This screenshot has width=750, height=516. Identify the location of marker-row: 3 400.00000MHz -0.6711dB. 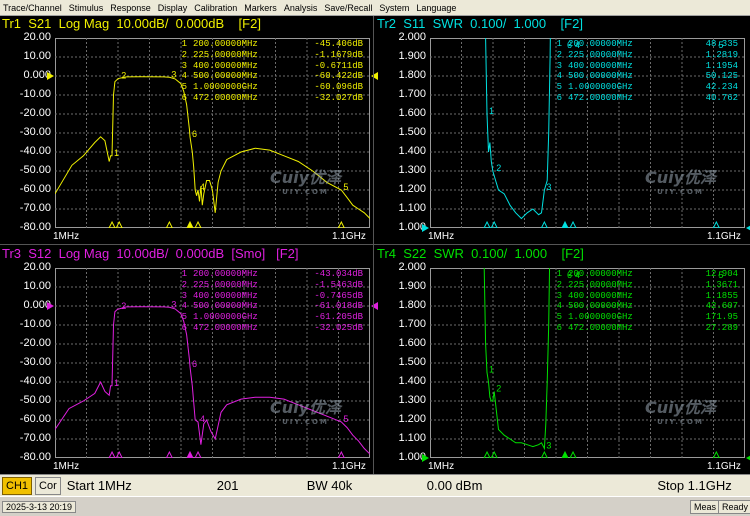
(268, 66).